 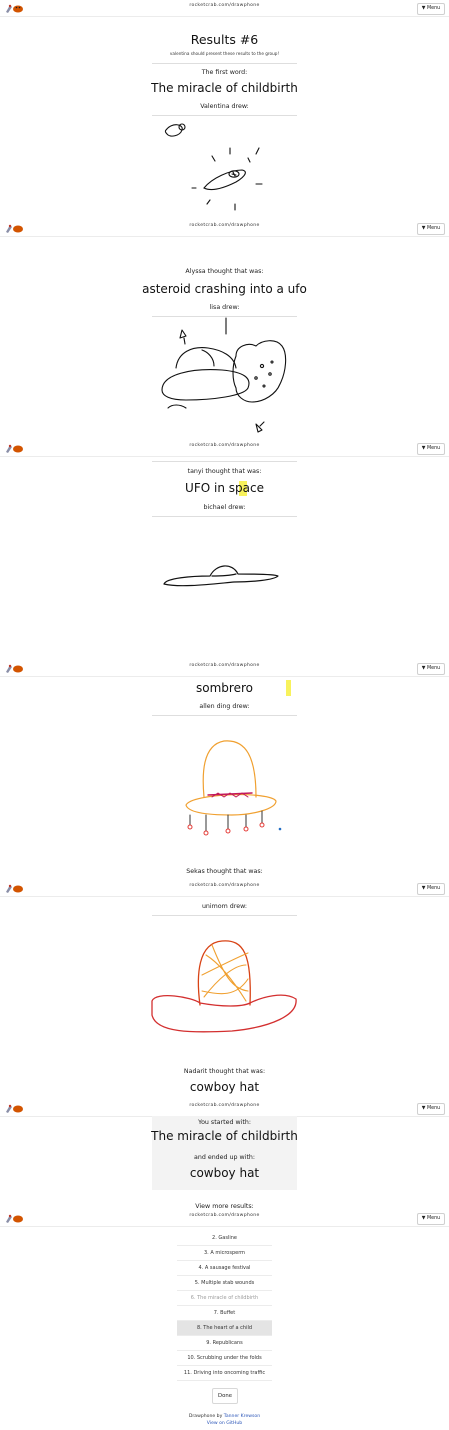 I want to click on footer-credit: Drawphone by Tanner Krewson, so click(x=224, y=1416).